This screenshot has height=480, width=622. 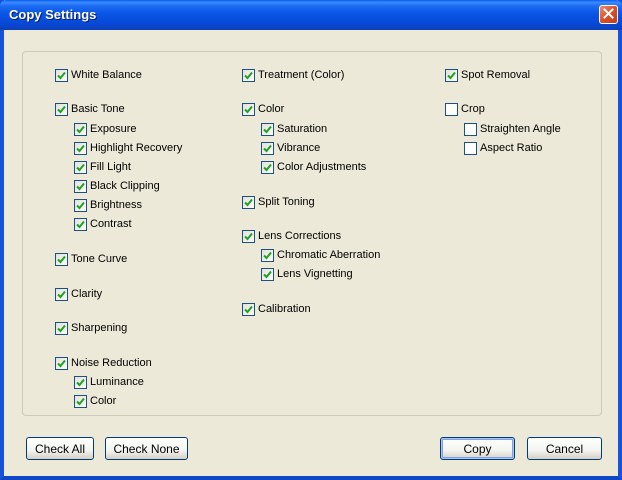 I want to click on checkbox-label: Tone Curve, so click(x=99, y=259).